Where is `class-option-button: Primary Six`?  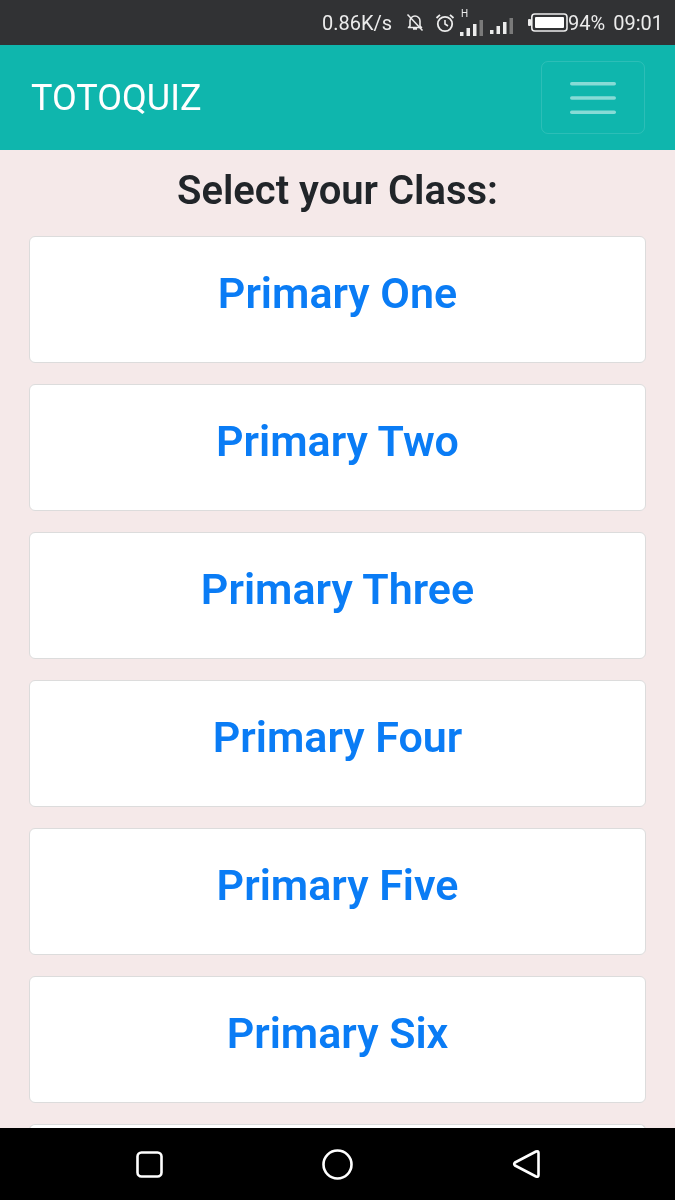
class-option-button: Primary Six is located at coordinates (337, 1039).